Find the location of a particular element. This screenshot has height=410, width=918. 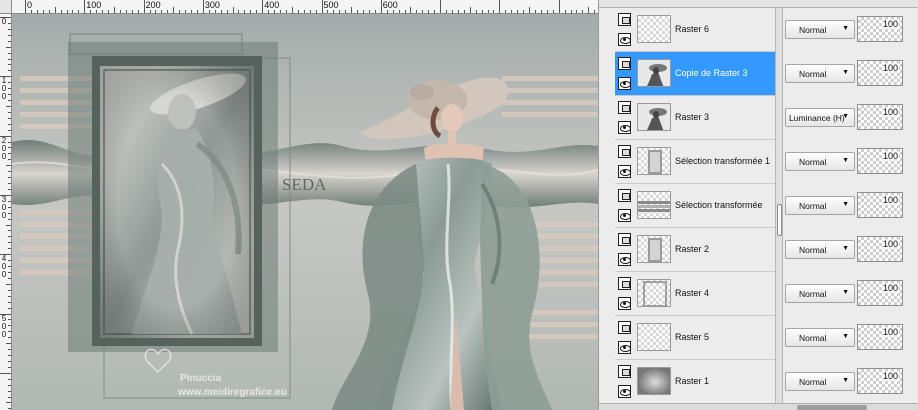

vertical-ruler: 0 1 0 0 2 0 0 3 0 0 4 0 0 5 0 0 is located at coordinates (6, 212).